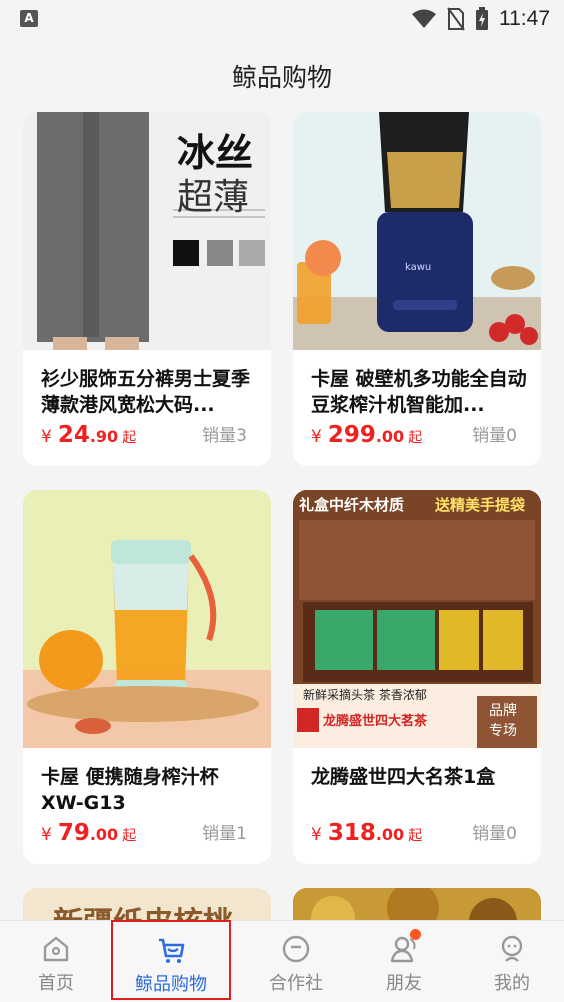 Image resolution: width=564 pixels, height=1002 pixels. I want to click on tab-profile: 我的, so click(510, 961).